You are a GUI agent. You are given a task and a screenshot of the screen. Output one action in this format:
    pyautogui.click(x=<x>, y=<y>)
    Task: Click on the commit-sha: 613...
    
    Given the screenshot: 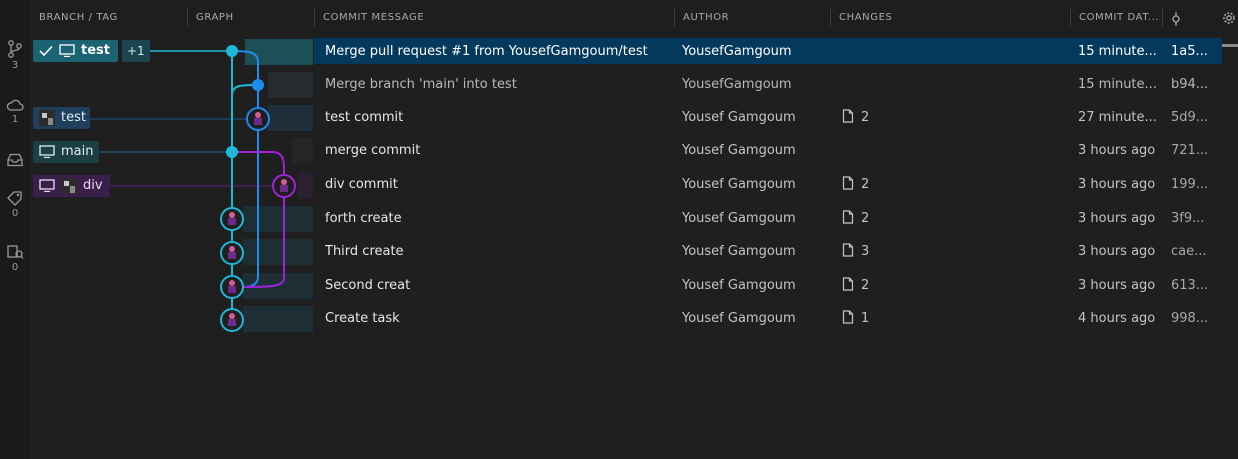 What is the action you would take?
    pyautogui.click(x=1190, y=285)
    